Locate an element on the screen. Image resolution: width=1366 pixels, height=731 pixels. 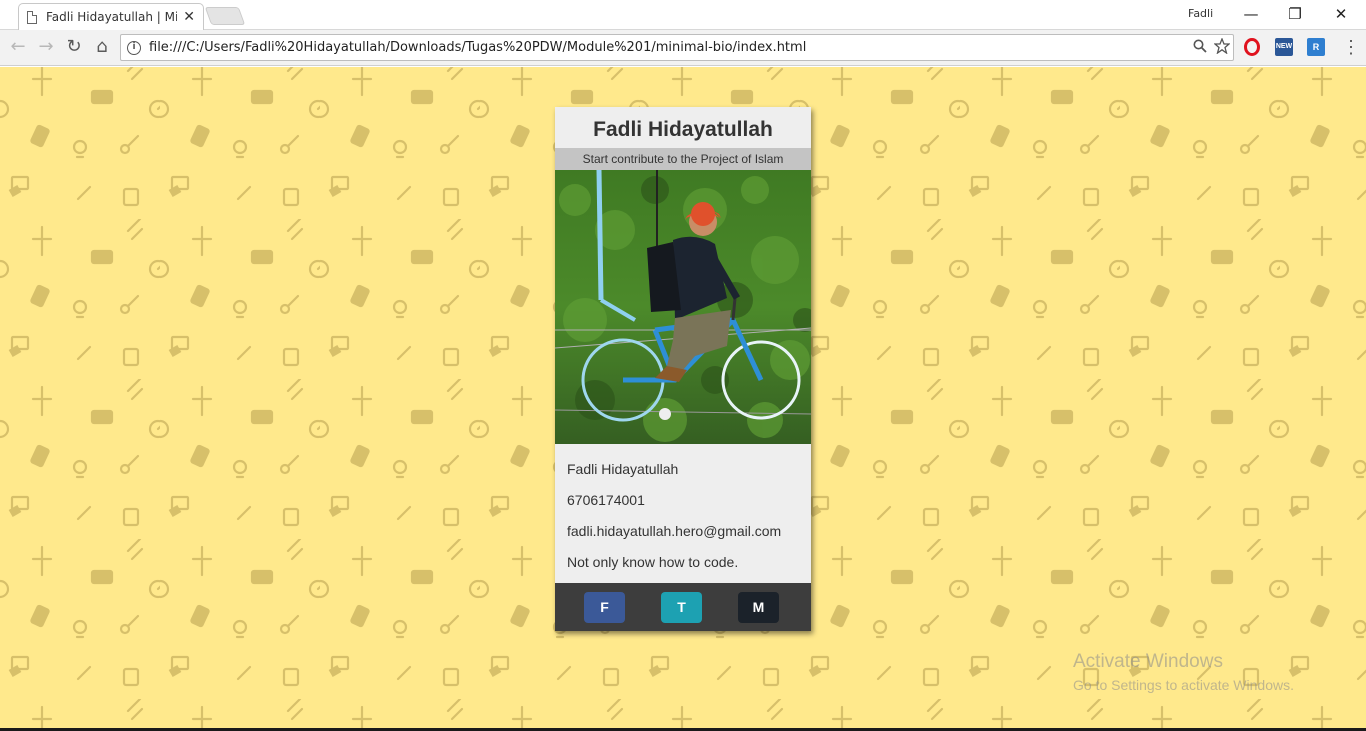
detail-fullname: Fadli Hidayatullah is located at coordinates (623, 469).